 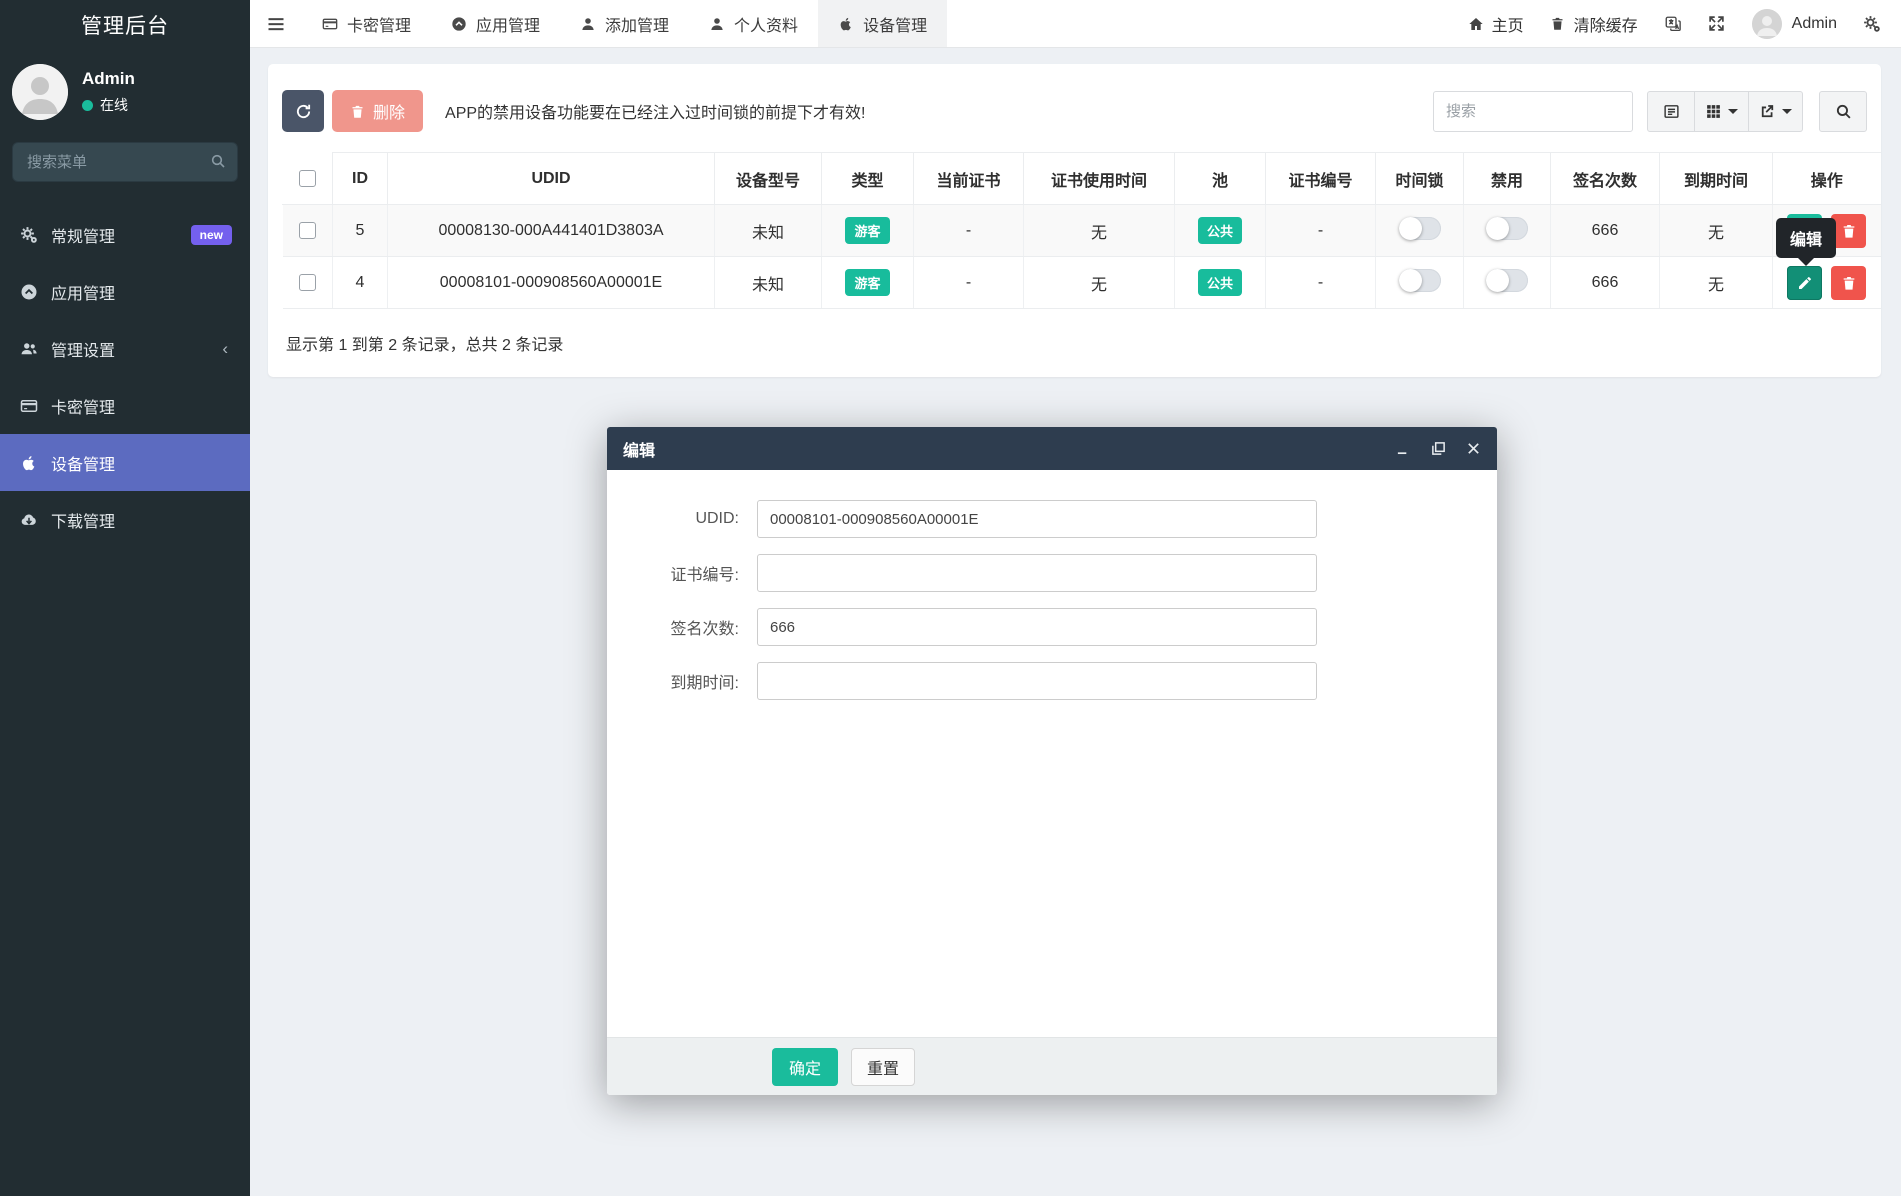 I want to click on sidebar-item-label: 卡密管理, so click(x=83, y=408).